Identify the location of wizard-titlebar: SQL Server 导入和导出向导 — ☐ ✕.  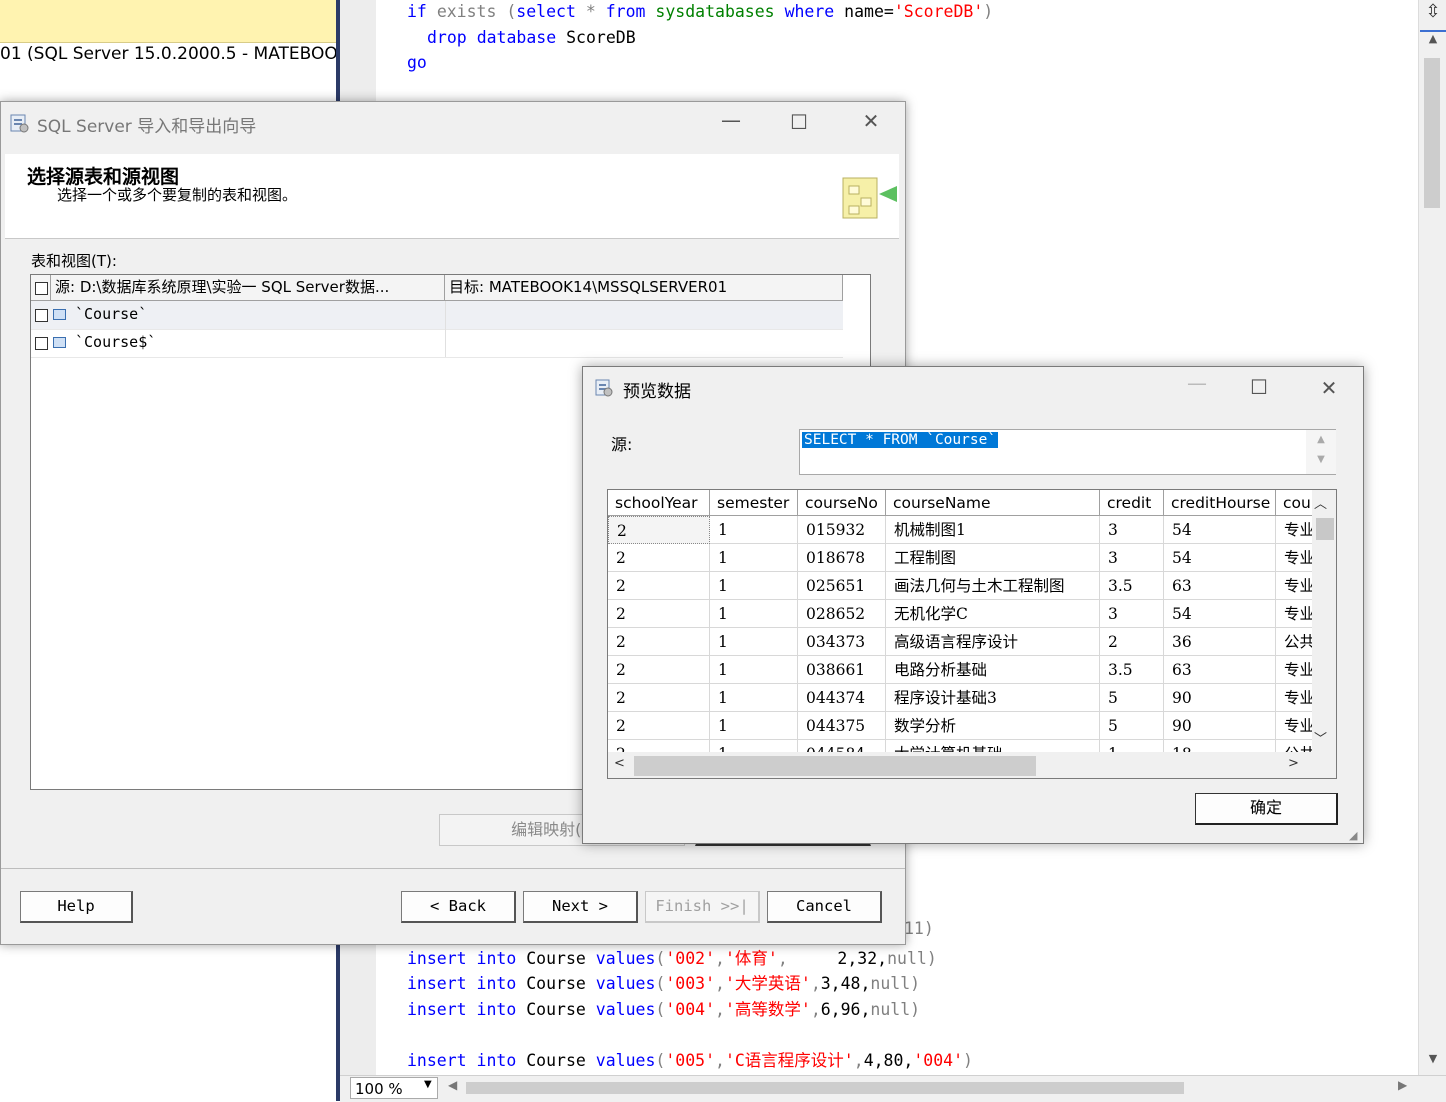
(454, 123).